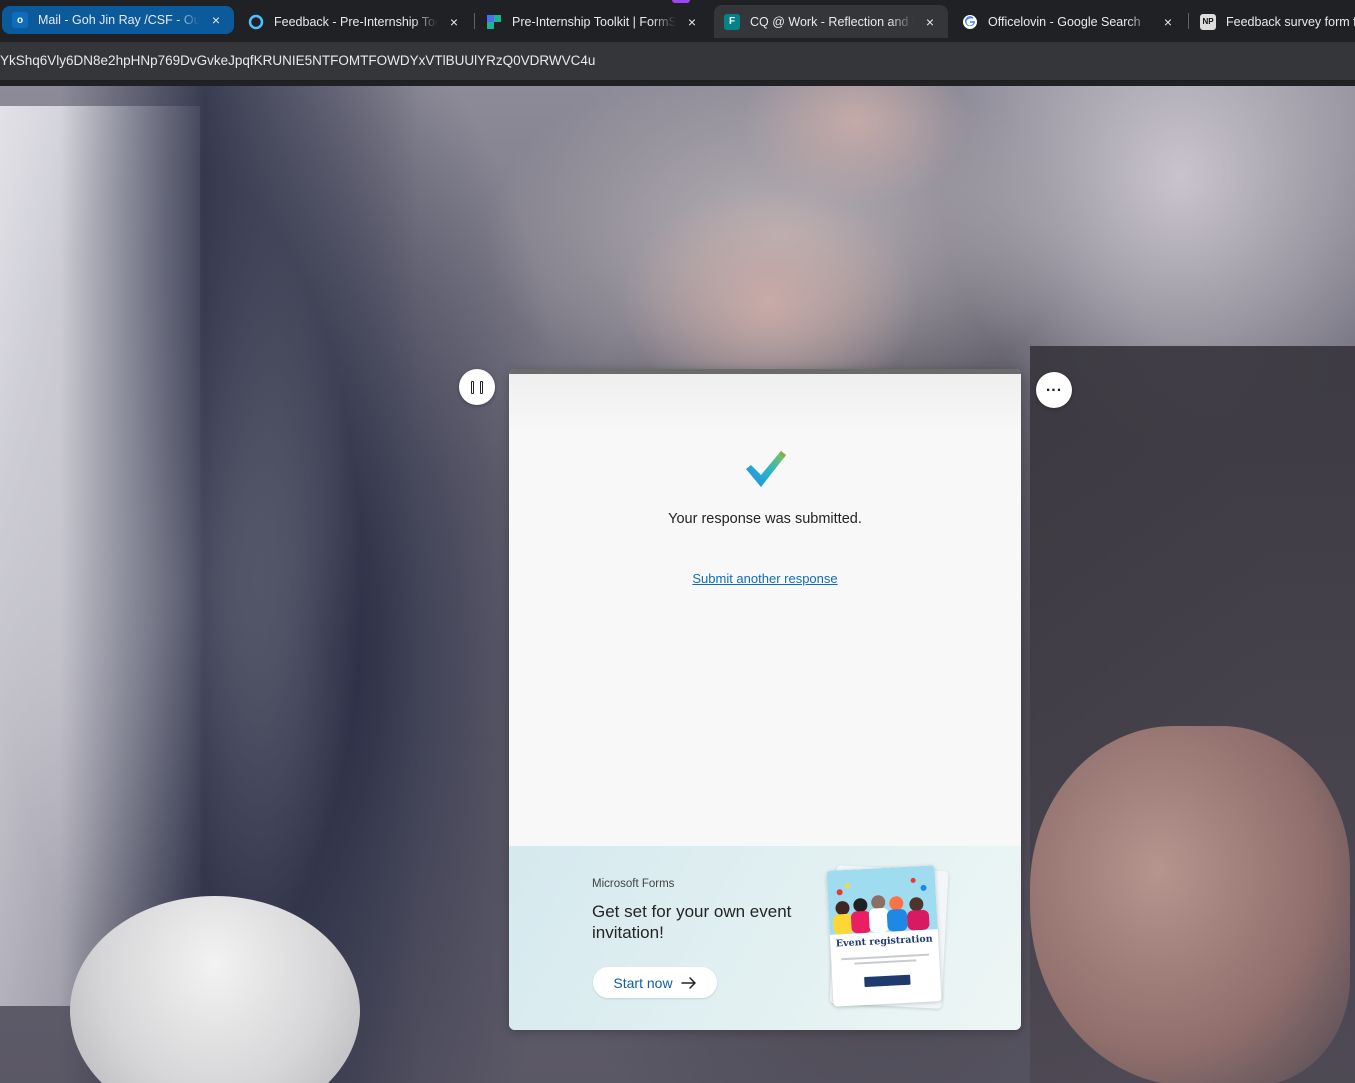 The height and width of the screenshot is (1083, 1355). I want to click on google-icon, so click(970, 22).